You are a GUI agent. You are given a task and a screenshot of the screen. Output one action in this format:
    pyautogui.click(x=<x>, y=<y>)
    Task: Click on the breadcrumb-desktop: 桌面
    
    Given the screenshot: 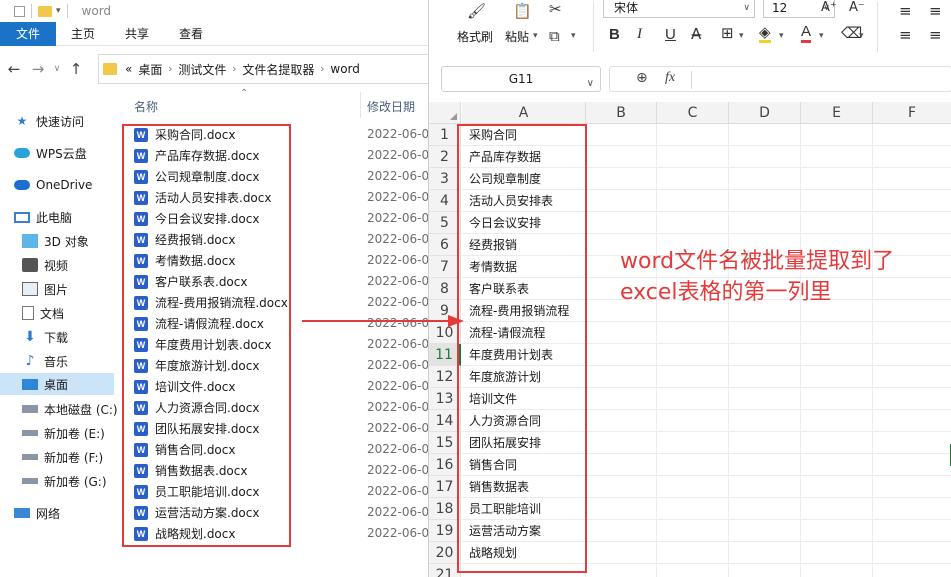 What is the action you would take?
    pyautogui.click(x=150, y=69)
    